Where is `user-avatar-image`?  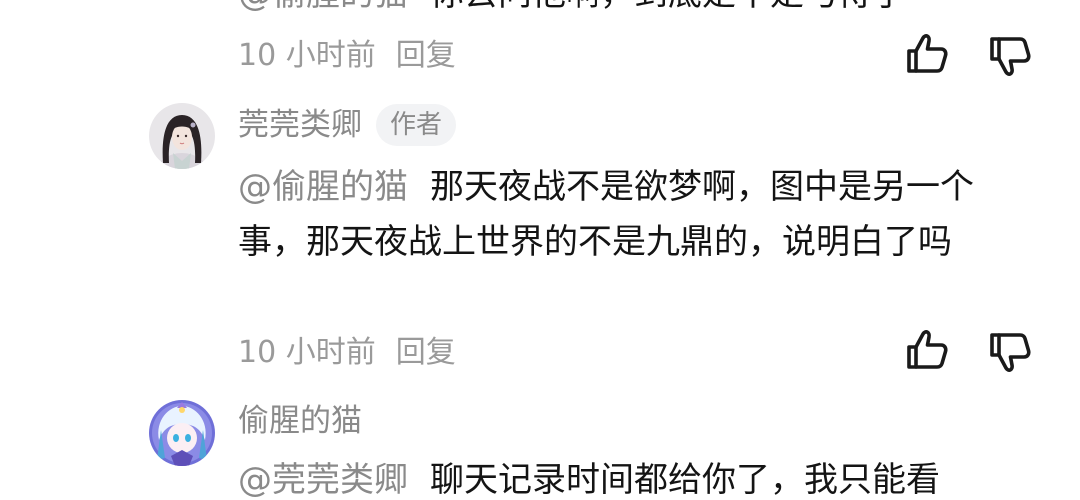 user-avatar-image is located at coordinates (182, 433).